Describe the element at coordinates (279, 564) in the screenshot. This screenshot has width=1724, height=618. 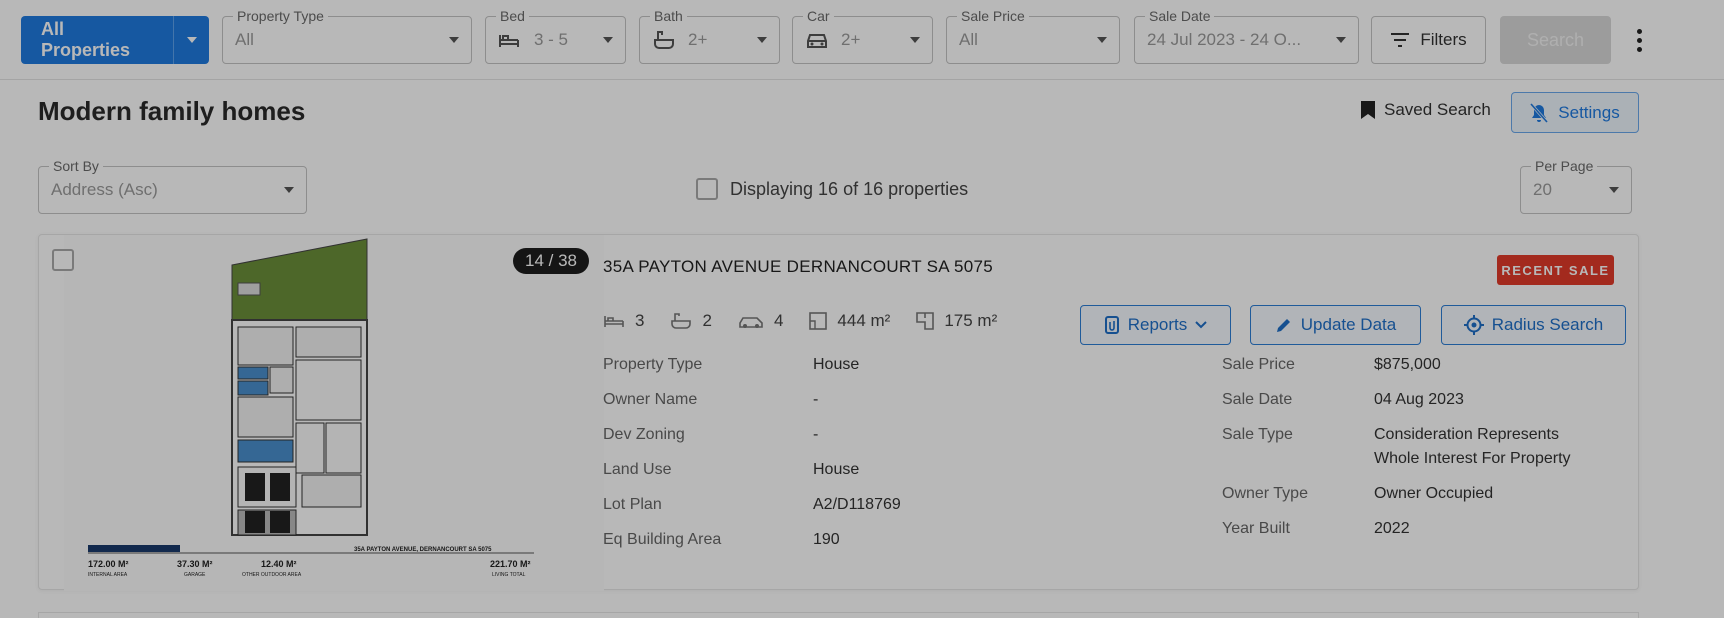
I see `floorplan-outdoor-area: 12.40 M²` at that location.